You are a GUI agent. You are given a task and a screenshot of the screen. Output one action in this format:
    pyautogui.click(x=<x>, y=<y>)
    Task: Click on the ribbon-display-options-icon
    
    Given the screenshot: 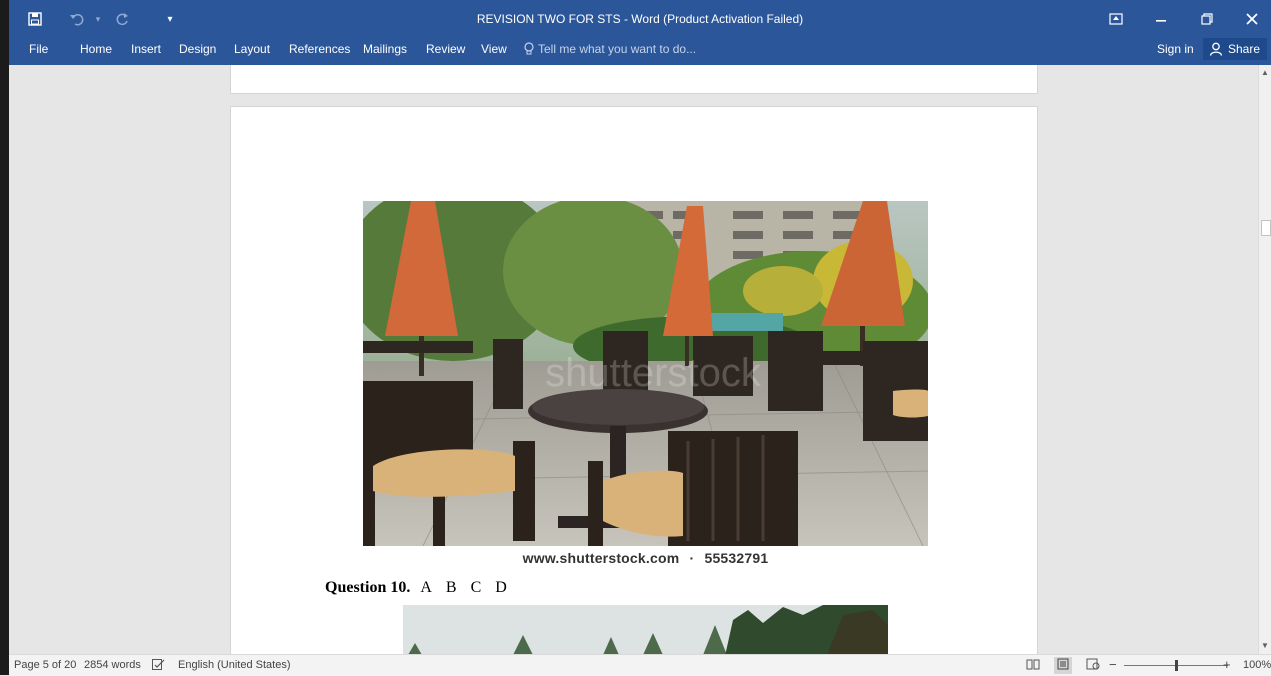 What is the action you would take?
    pyautogui.click(x=1116, y=19)
    